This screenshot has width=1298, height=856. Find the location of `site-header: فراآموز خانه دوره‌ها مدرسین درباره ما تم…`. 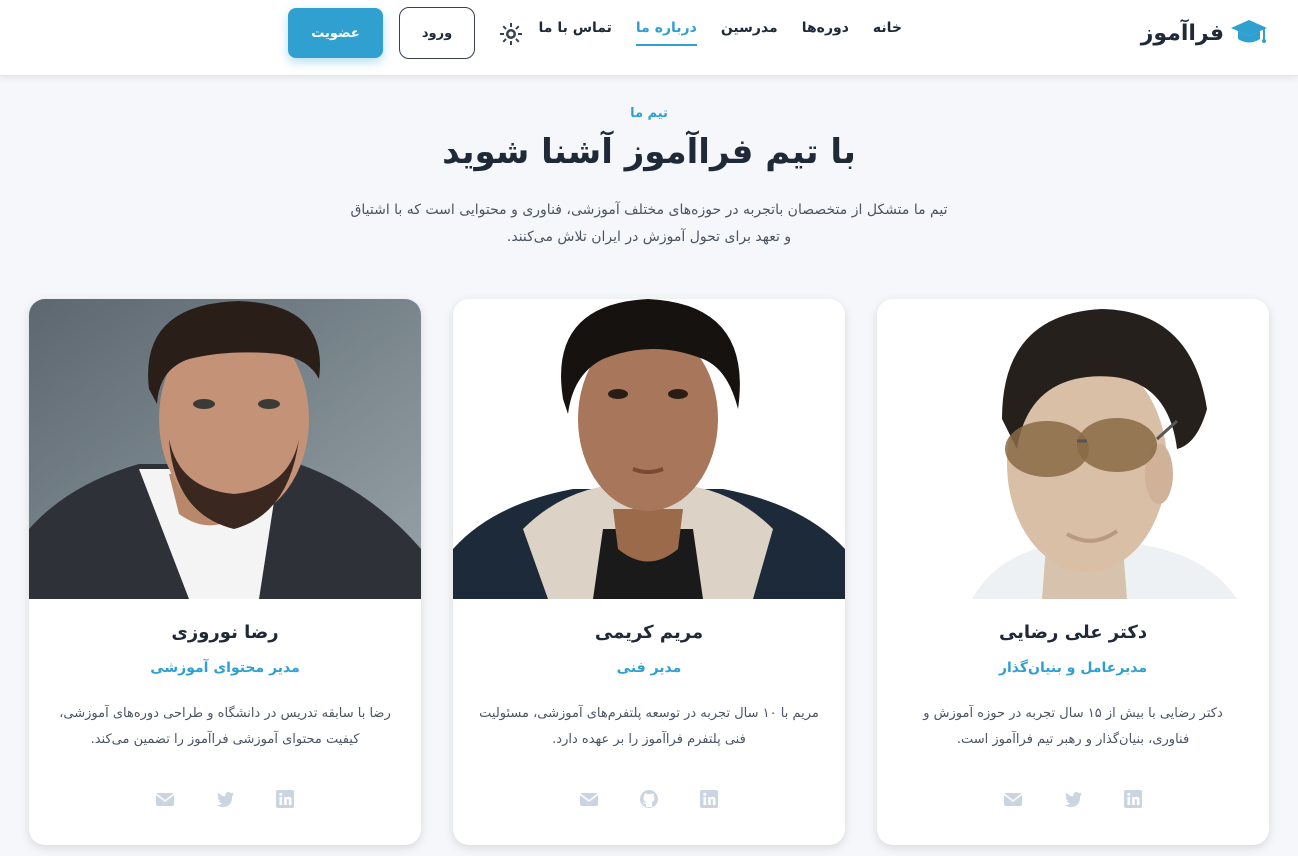

site-header: فراآموز خانه دوره‌ها مدرسین درباره ما تم… is located at coordinates (649, 38).